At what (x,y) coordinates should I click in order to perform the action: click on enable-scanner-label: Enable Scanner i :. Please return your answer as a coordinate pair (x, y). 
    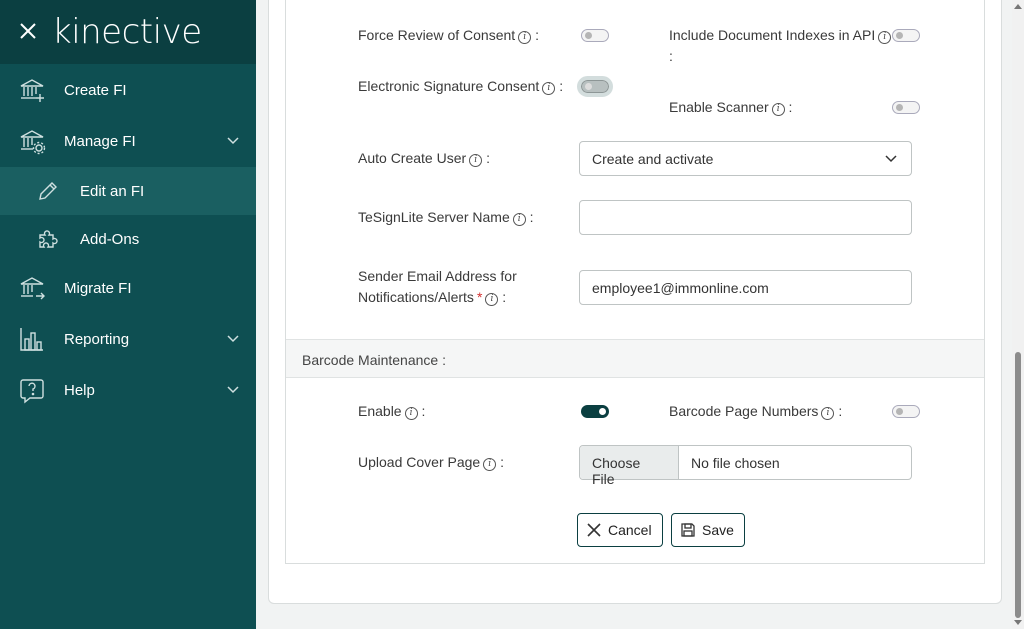
    Looking at the image, I should click on (731, 107).